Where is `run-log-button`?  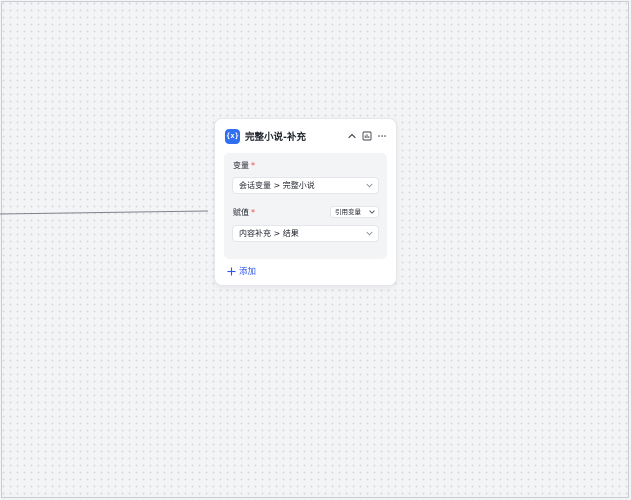 run-log-button is located at coordinates (367, 136).